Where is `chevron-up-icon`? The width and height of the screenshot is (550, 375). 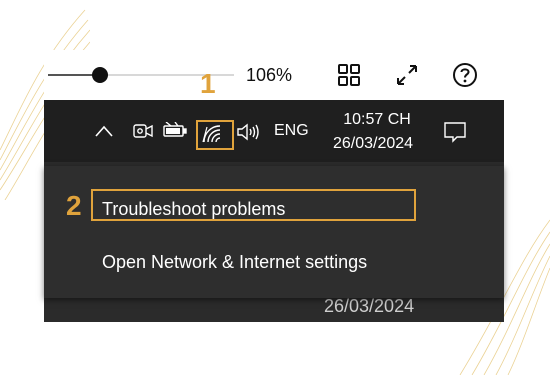 chevron-up-icon is located at coordinates (104, 131).